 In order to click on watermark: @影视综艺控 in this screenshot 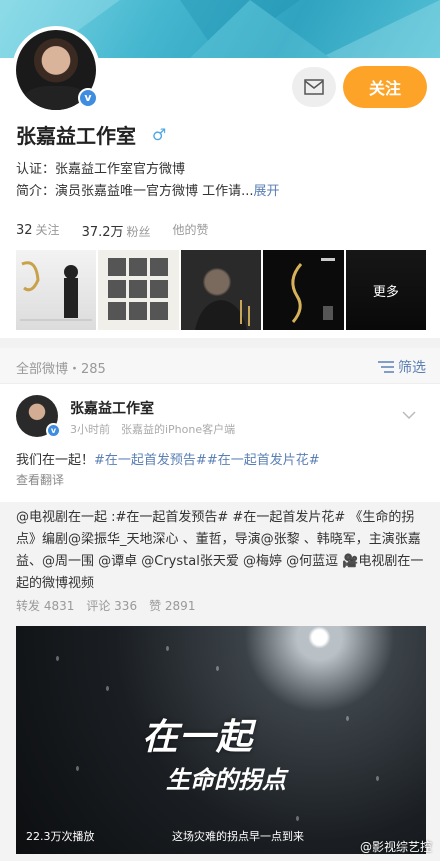, I will do `click(395, 847)`.